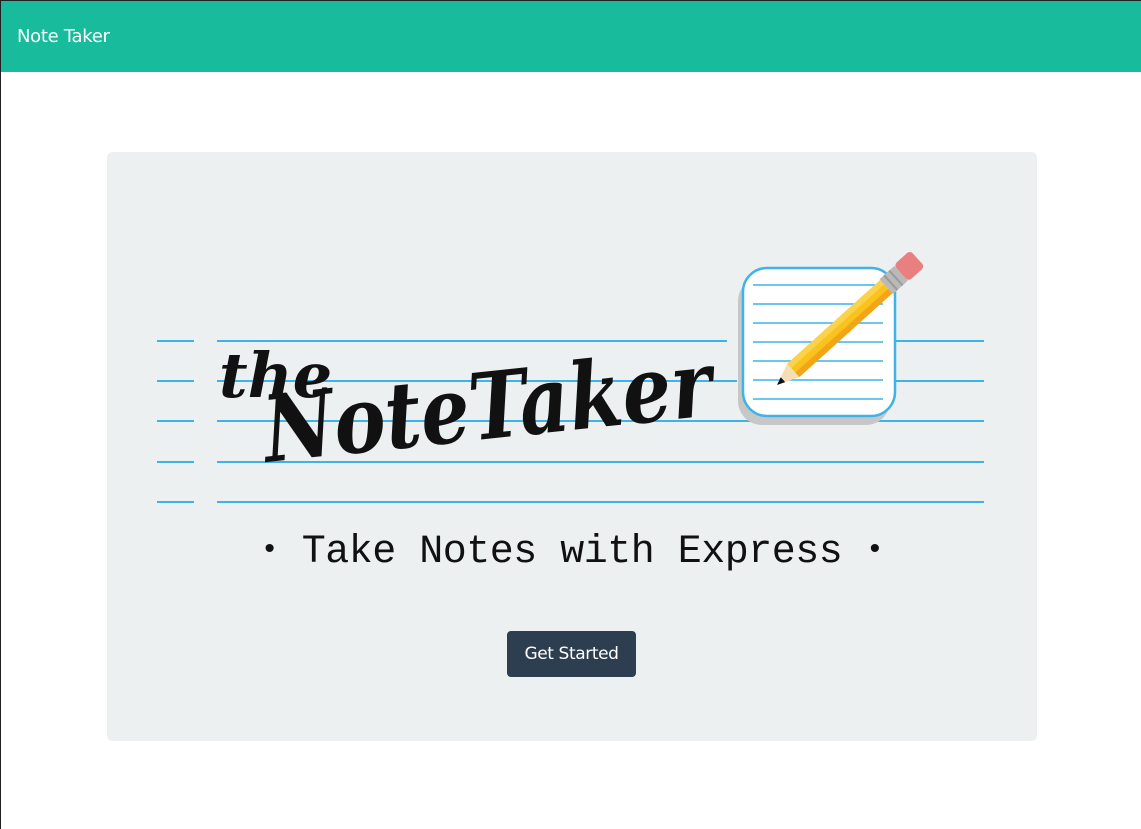  I want to click on tagline: • Take Notes with Express •, so click(572, 552).